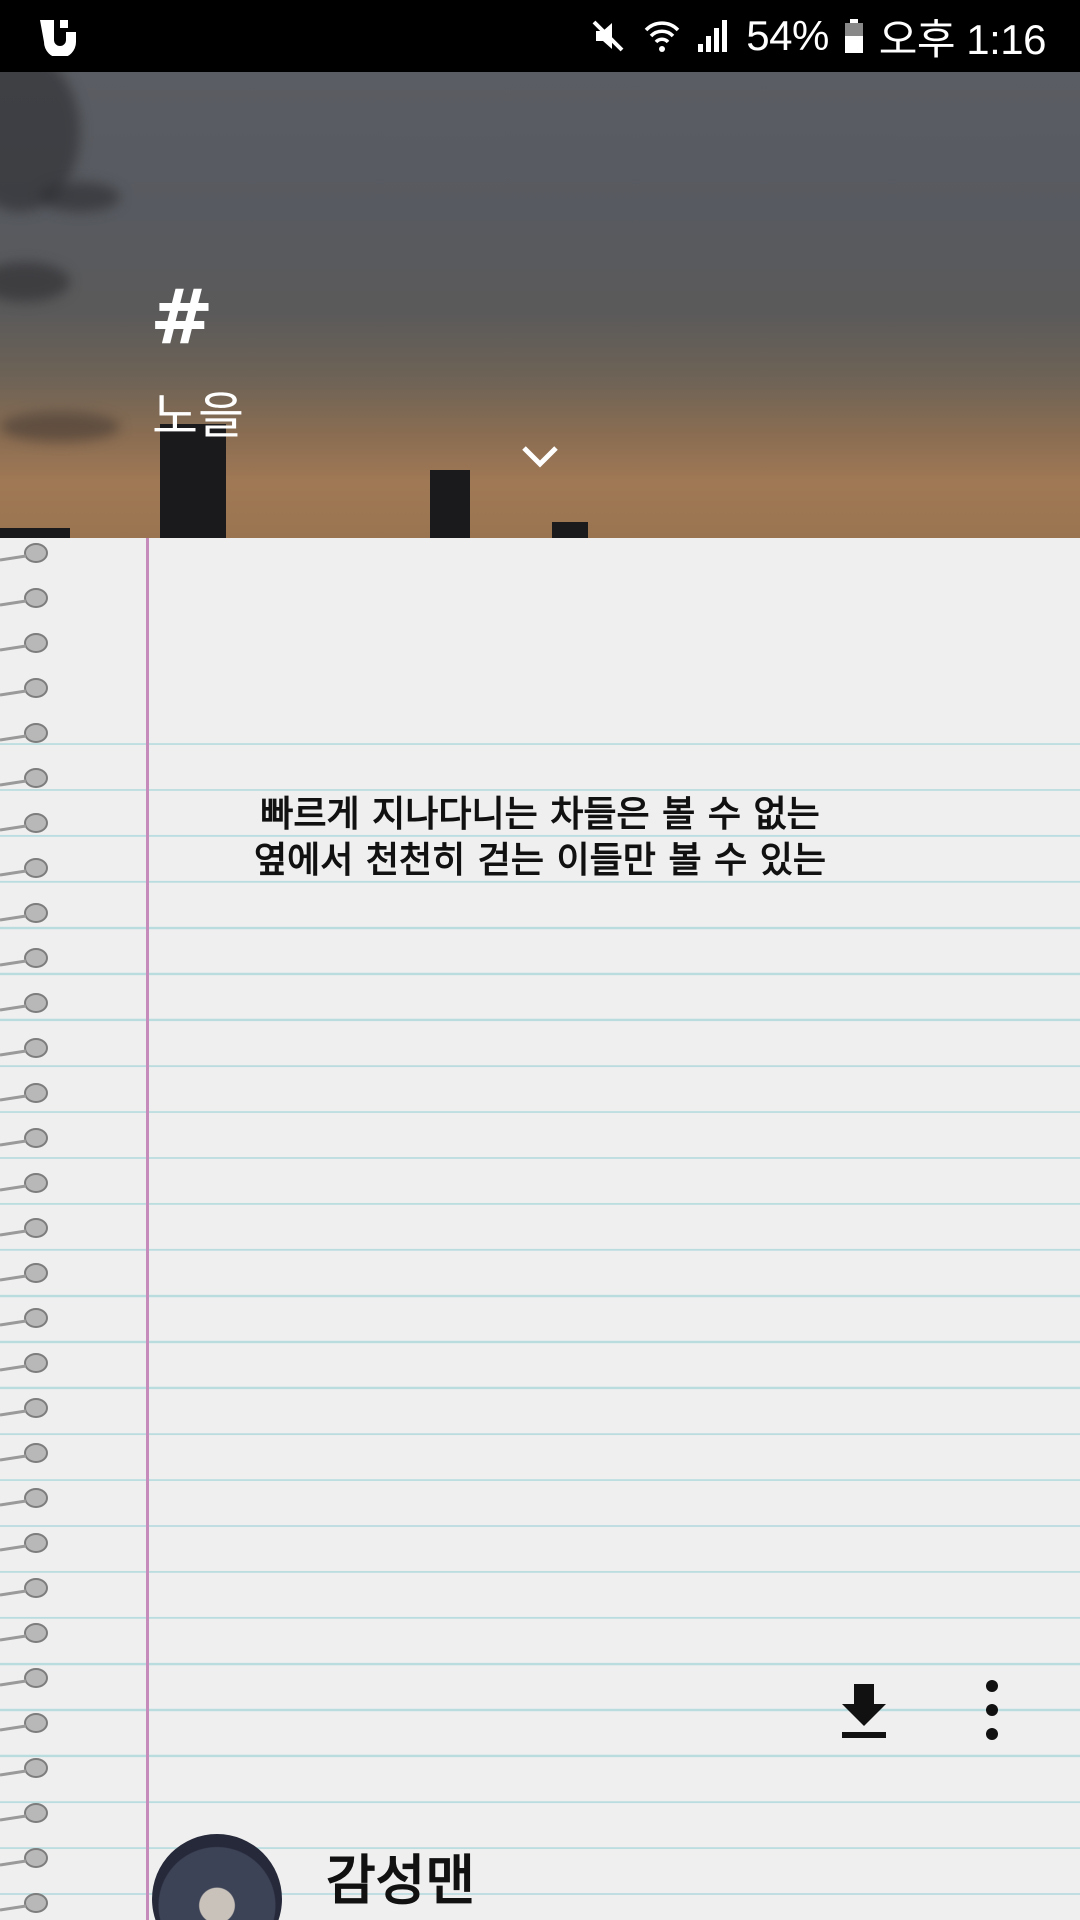 The height and width of the screenshot is (1920, 1080). What do you see at coordinates (182, 316) in the screenshot?
I see `hashtag-symbol: #` at bounding box center [182, 316].